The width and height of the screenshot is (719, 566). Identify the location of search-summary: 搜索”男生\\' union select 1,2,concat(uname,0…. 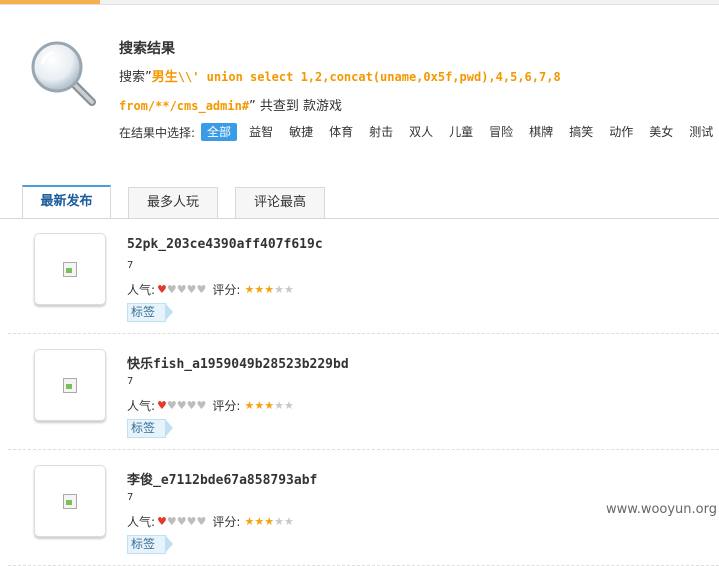
(399, 92).